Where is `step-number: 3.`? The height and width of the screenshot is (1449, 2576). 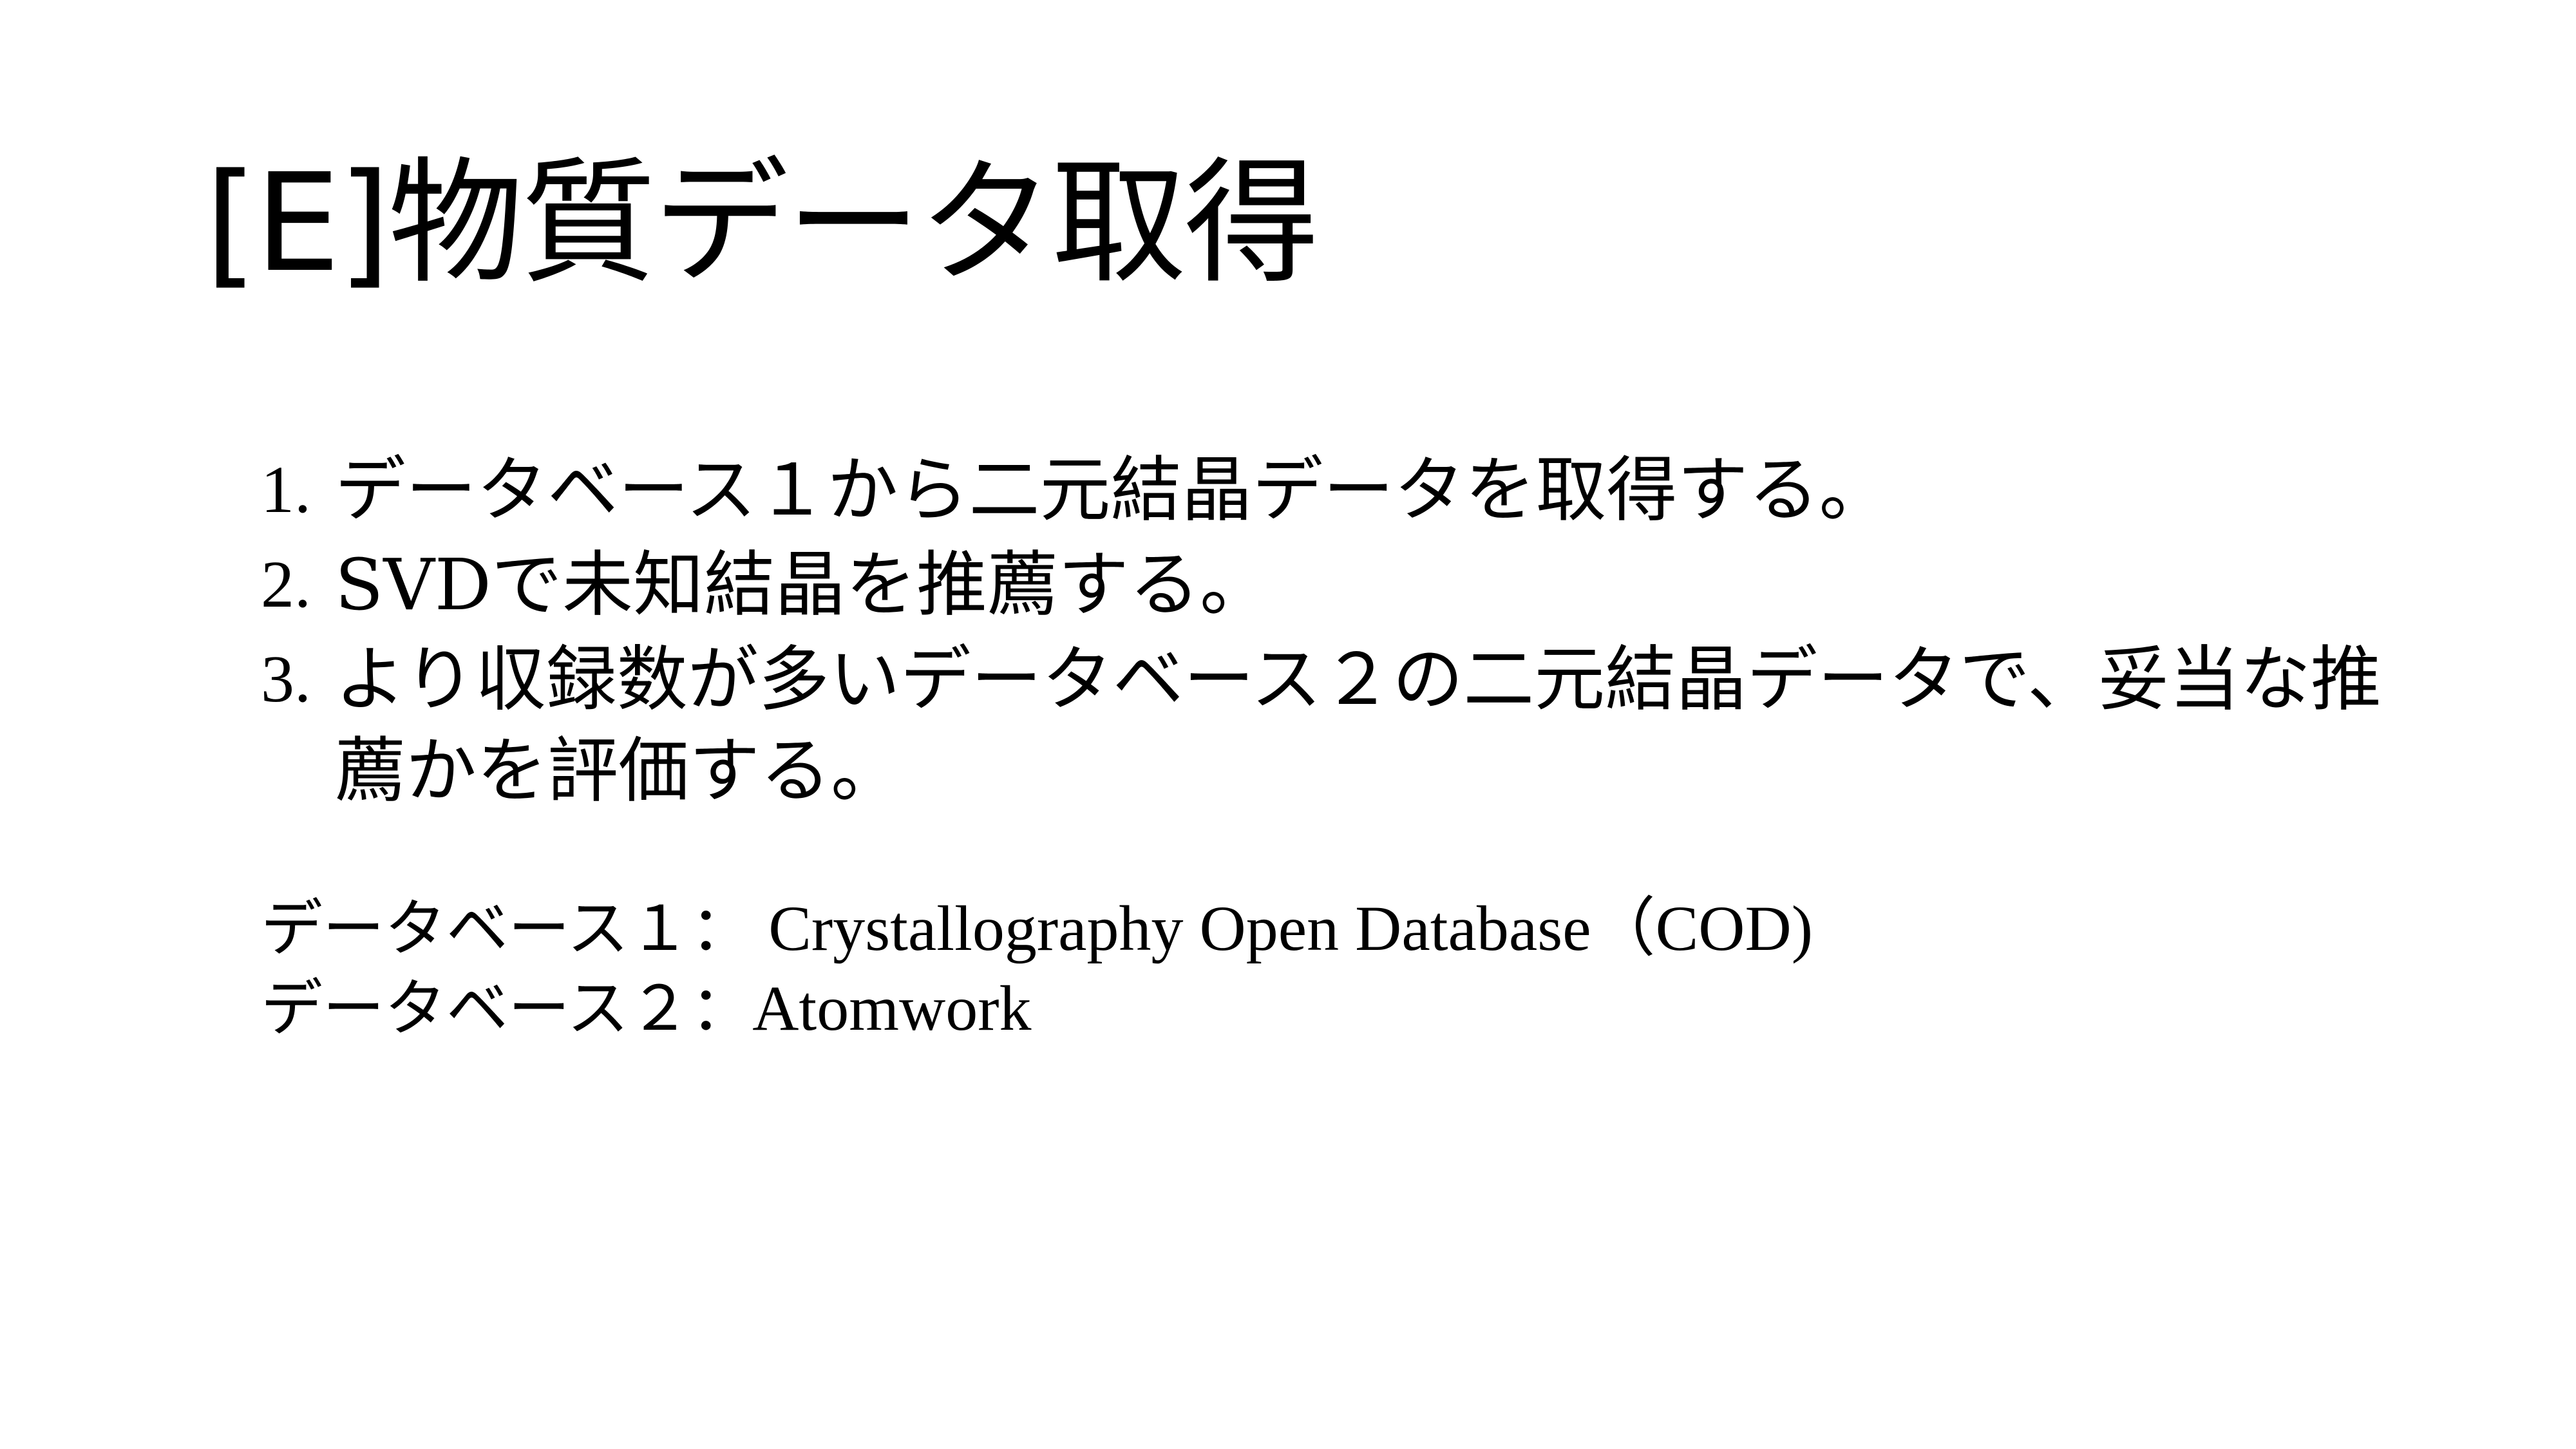
step-number: 3. is located at coordinates (286, 679).